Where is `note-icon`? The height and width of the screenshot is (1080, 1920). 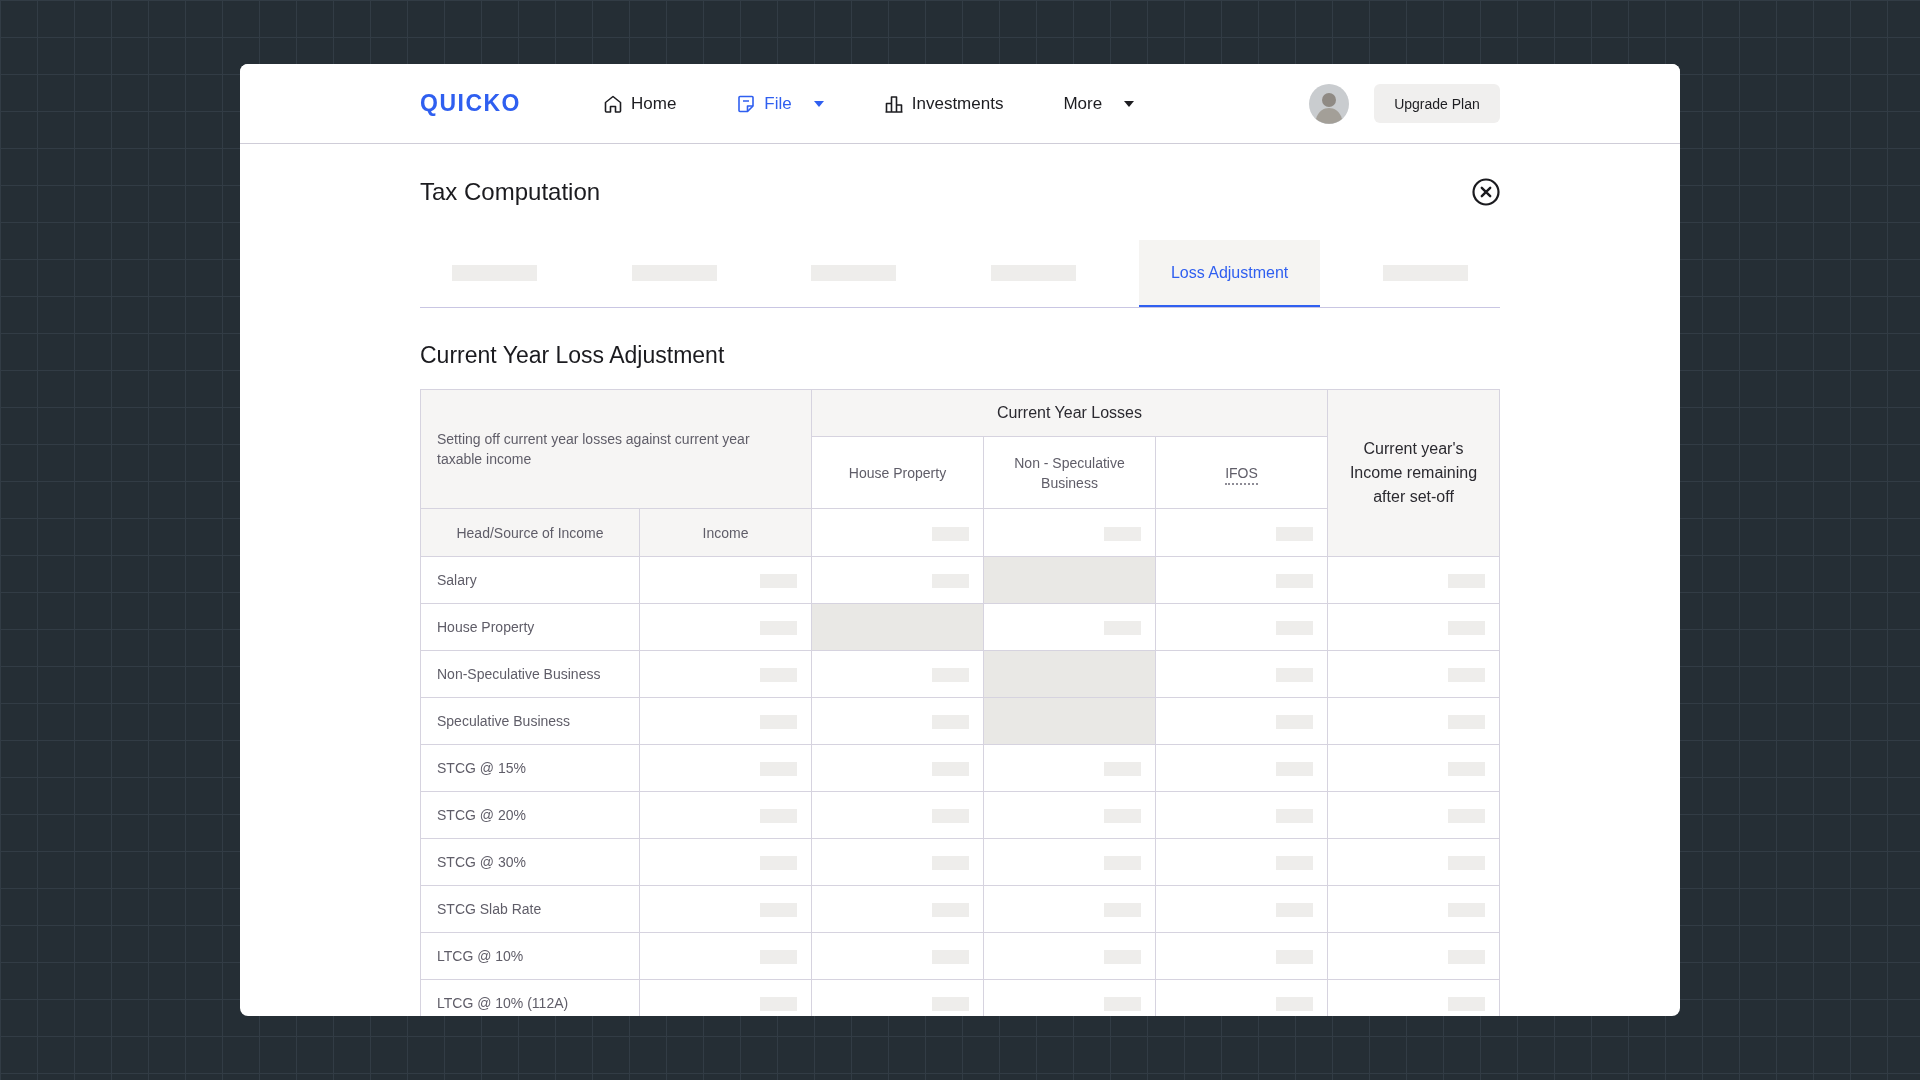 note-icon is located at coordinates (746, 103).